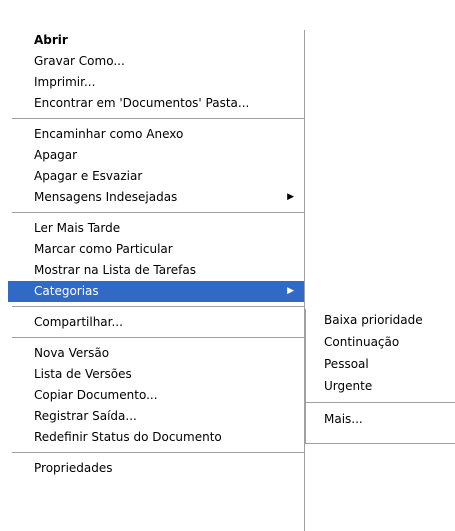 The width and height of the screenshot is (455, 531). Describe the element at coordinates (88, 176) in the screenshot. I see `menu-item-label: Apagar e Esvaziar` at that location.